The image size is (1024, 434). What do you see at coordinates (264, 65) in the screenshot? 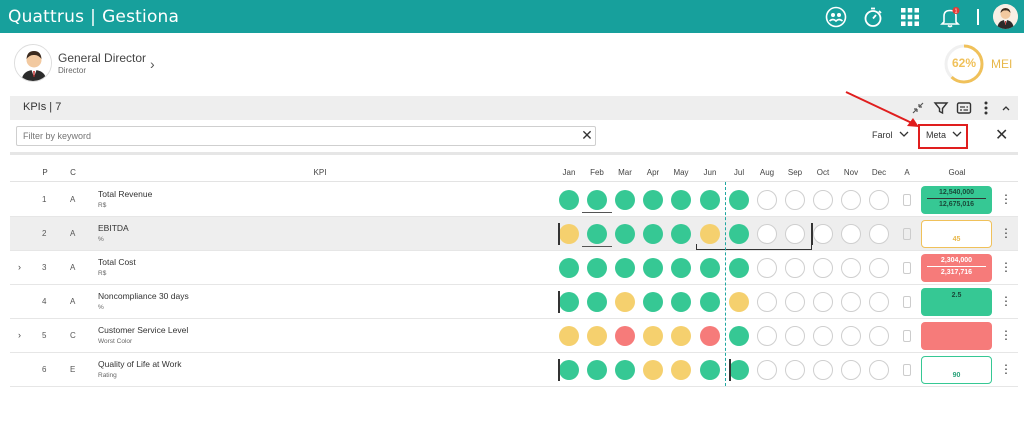
I see `profile-header: General Director Director ›` at bounding box center [264, 65].